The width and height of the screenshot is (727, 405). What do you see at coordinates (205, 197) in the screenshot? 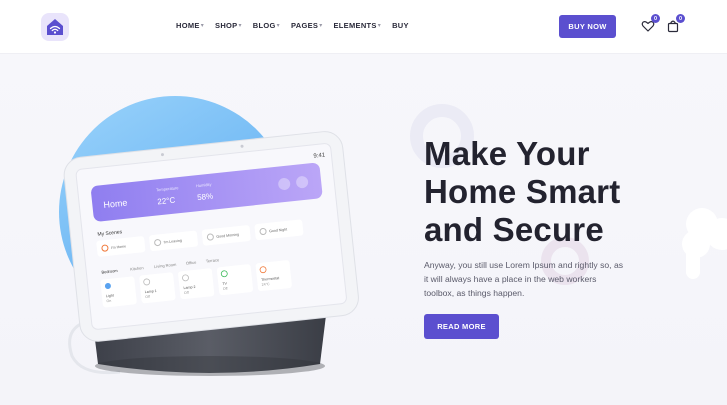
I see `screen-humidity-value: 58%` at bounding box center [205, 197].